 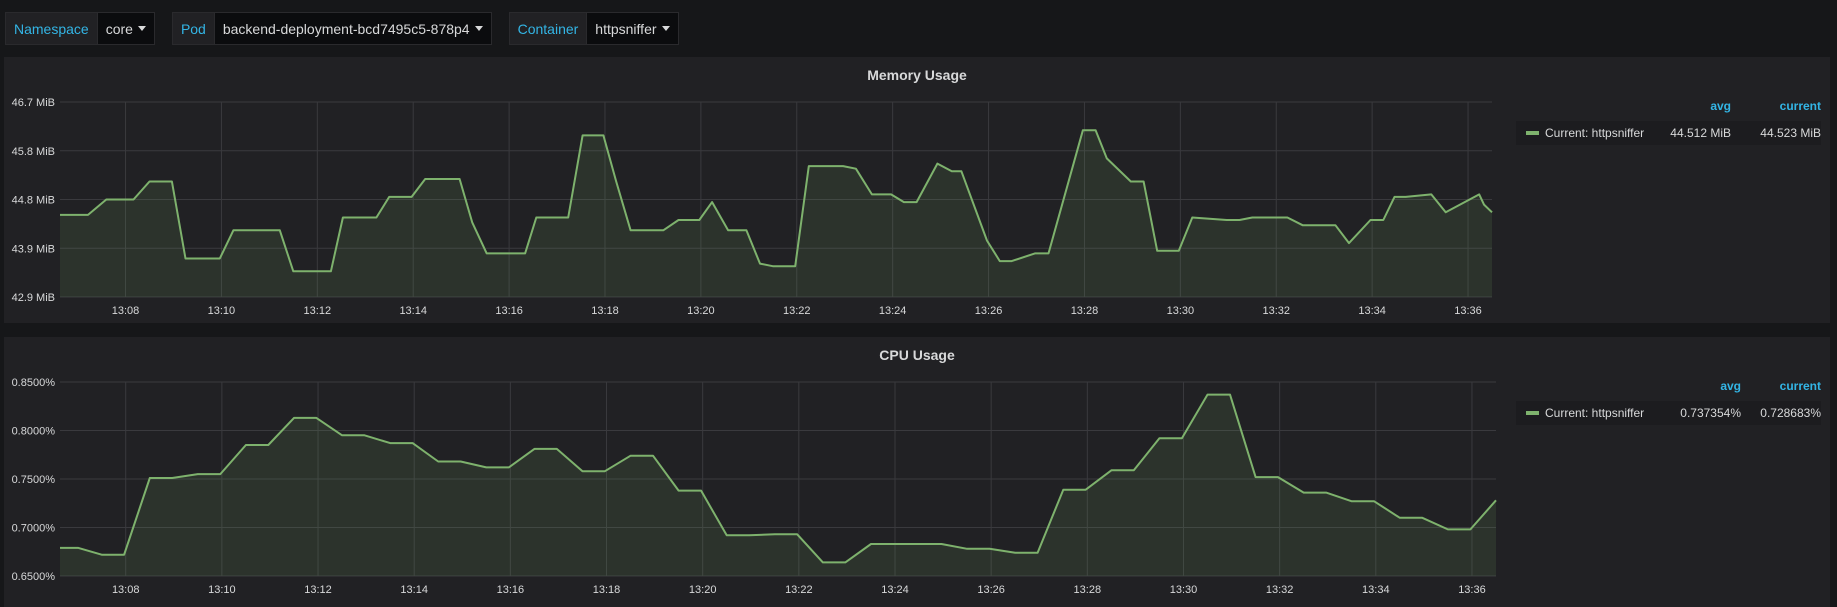 I want to click on y-tick-label: 44.8 MiB, so click(x=33, y=201).